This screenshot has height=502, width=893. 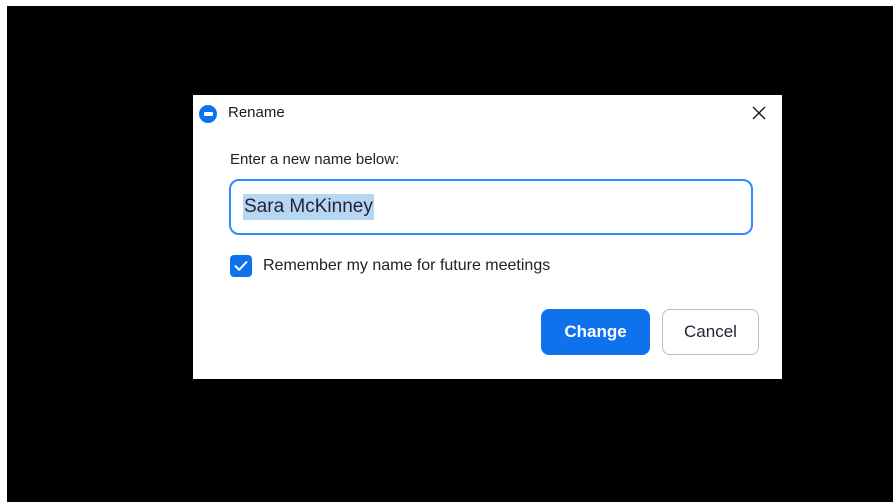 I want to click on change-button: Change, so click(x=595, y=332).